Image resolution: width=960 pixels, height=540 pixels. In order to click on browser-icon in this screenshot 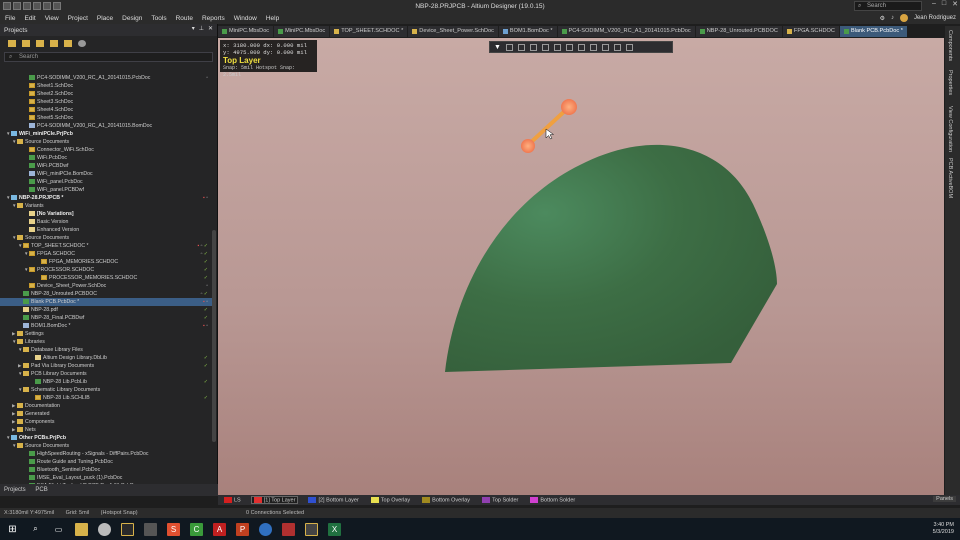, I will do `click(104, 529)`.